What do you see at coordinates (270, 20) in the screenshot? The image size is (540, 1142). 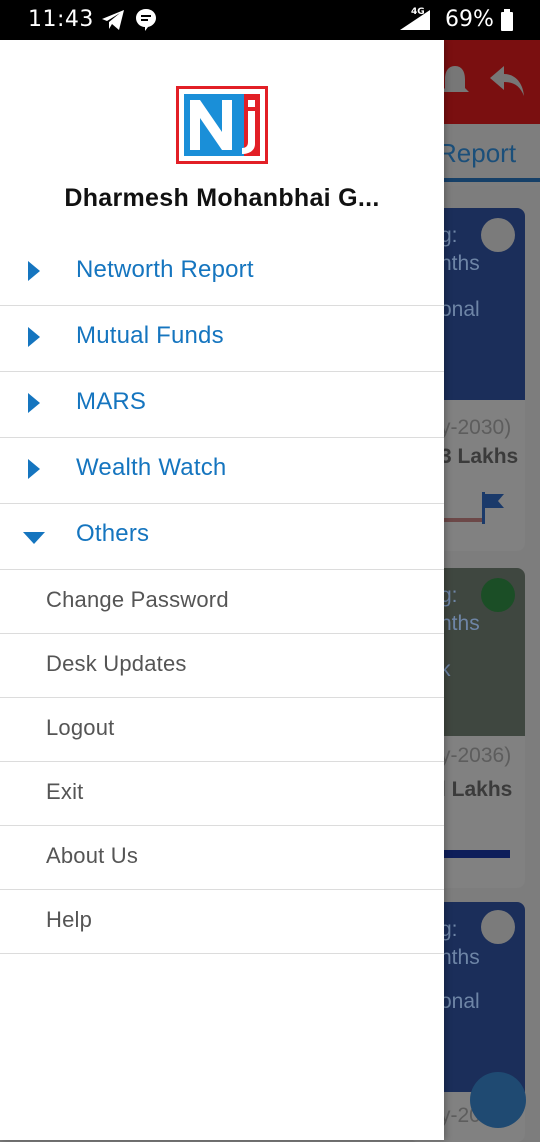 I see `status-bar: 11:43 4G 69%` at bounding box center [270, 20].